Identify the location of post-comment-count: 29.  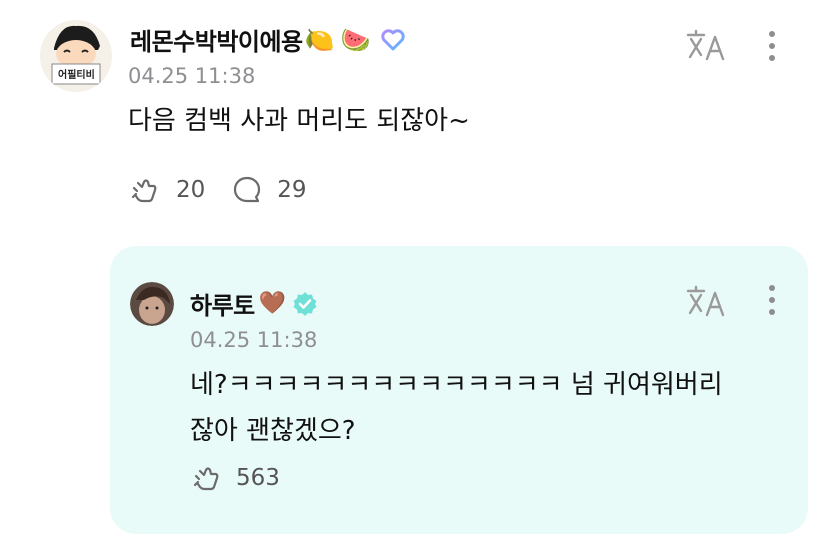
(292, 190).